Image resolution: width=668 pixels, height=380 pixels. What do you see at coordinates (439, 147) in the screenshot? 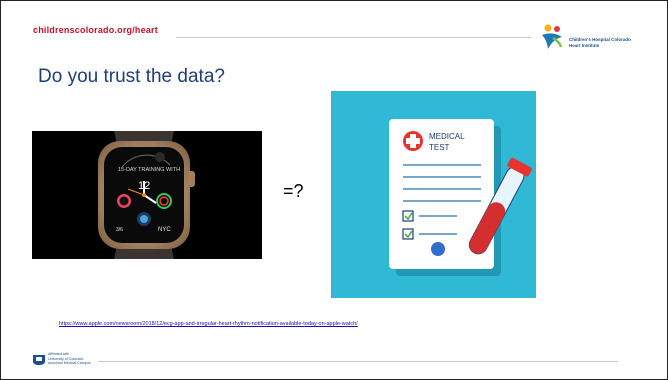
I see `medical-card-line2: TEST` at bounding box center [439, 147].